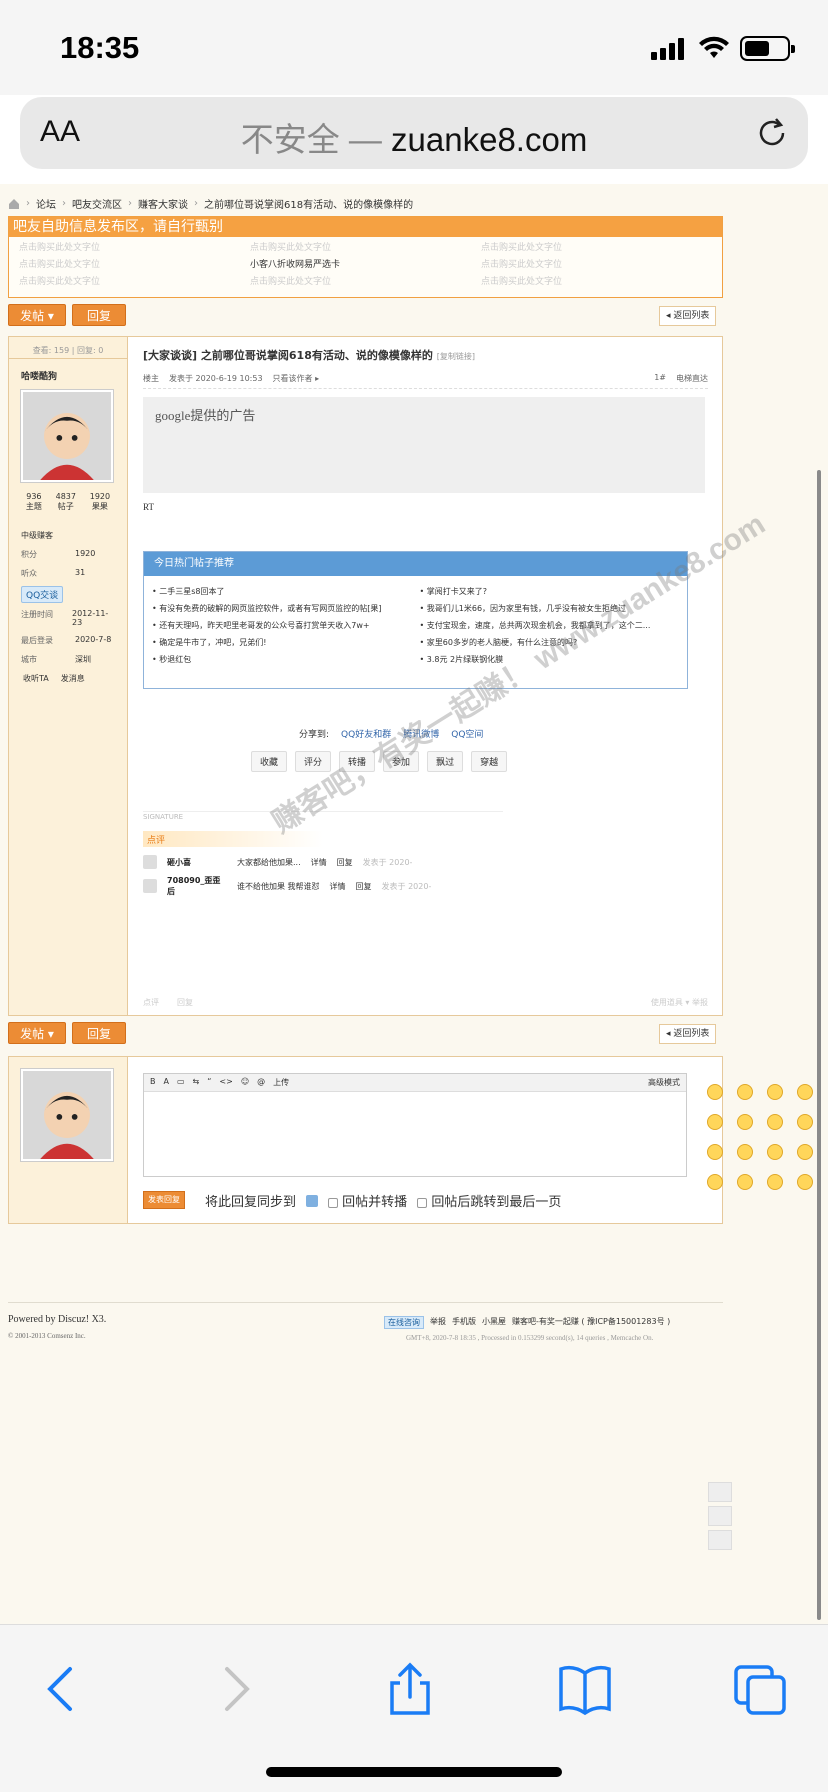  What do you see at coordinates (185, 1002) in the screenshot?
I see `reply-link: 回复` at bounding box center [185, 1002].